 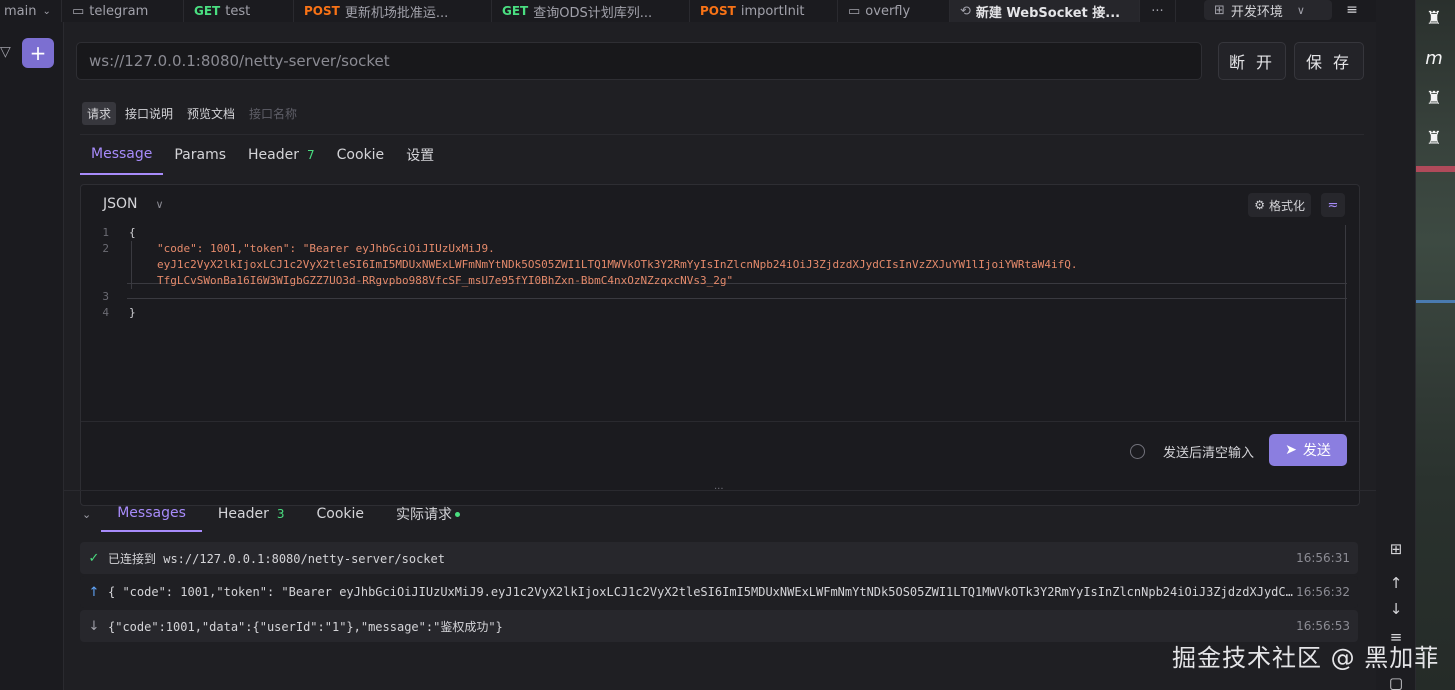 I want to click on subtab-request: 请求, so click(x=99, y=113).